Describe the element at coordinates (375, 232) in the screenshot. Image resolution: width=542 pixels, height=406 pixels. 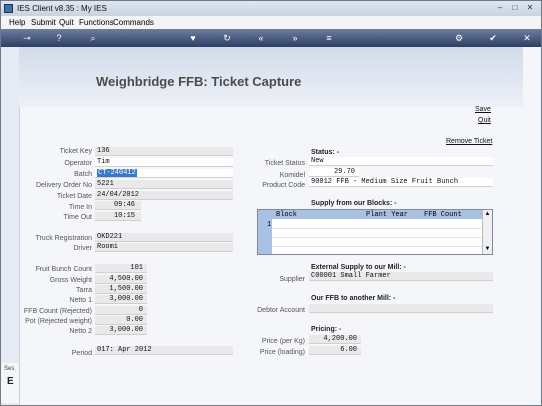
I see `supply-blocks-grid: Block Plant Year FFB Count 1 ▲ ▼` at that location.